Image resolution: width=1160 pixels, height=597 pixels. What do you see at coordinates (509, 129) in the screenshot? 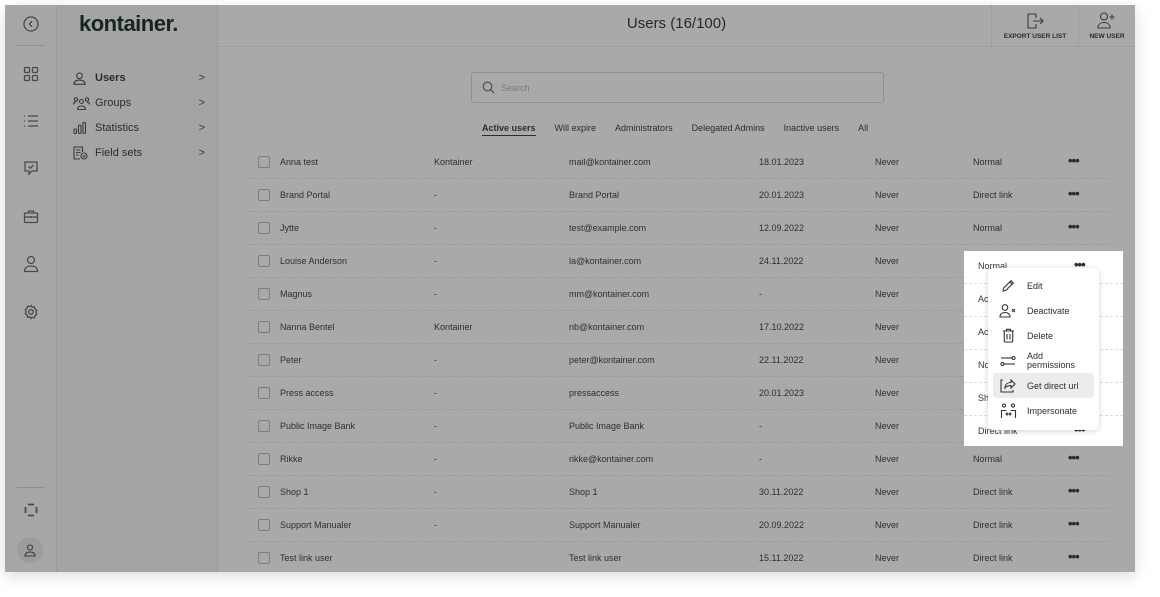
I see `tab-active-users: Active users` at bounding box center [509, 129].